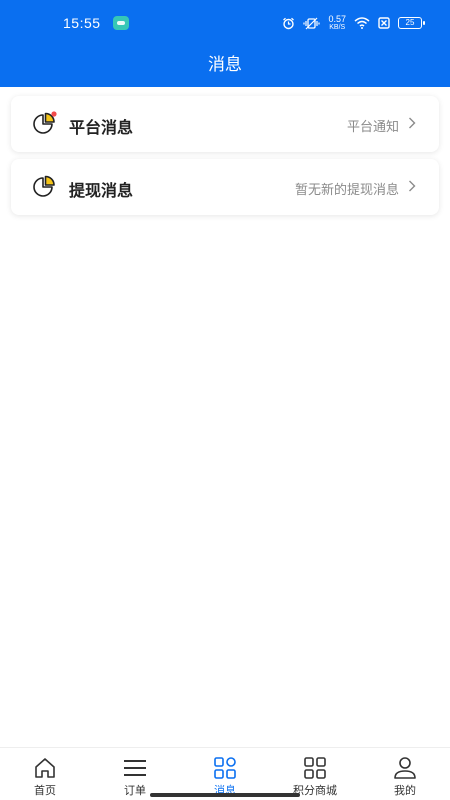 Image resolution: width=450 pixels, height=800 pixels. Describe the element at coordinates (45, 768) in the screenshot. I see `home-icon` at that location.